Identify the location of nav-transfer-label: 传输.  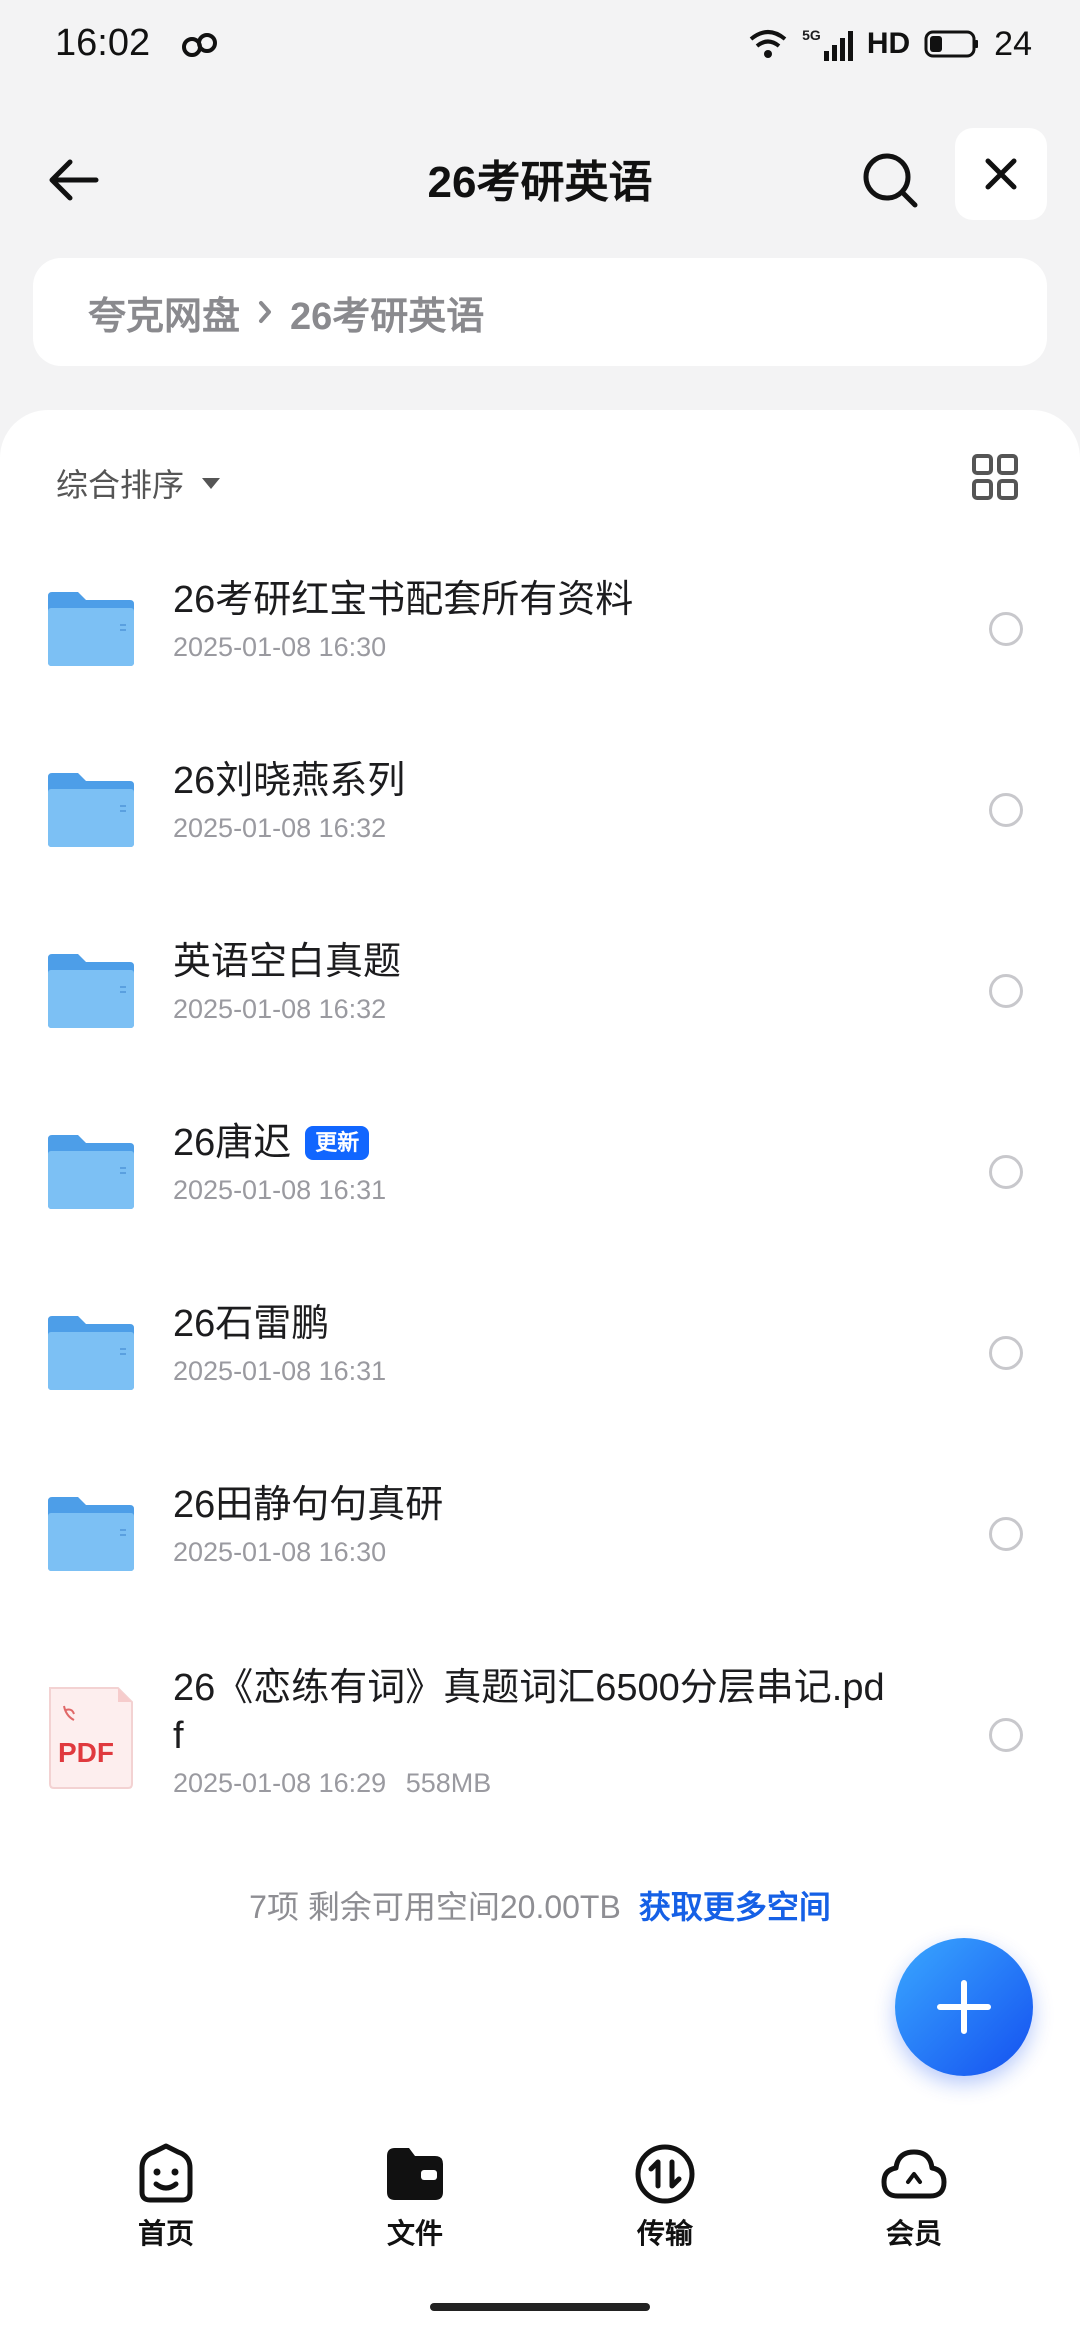
(664, 2233).